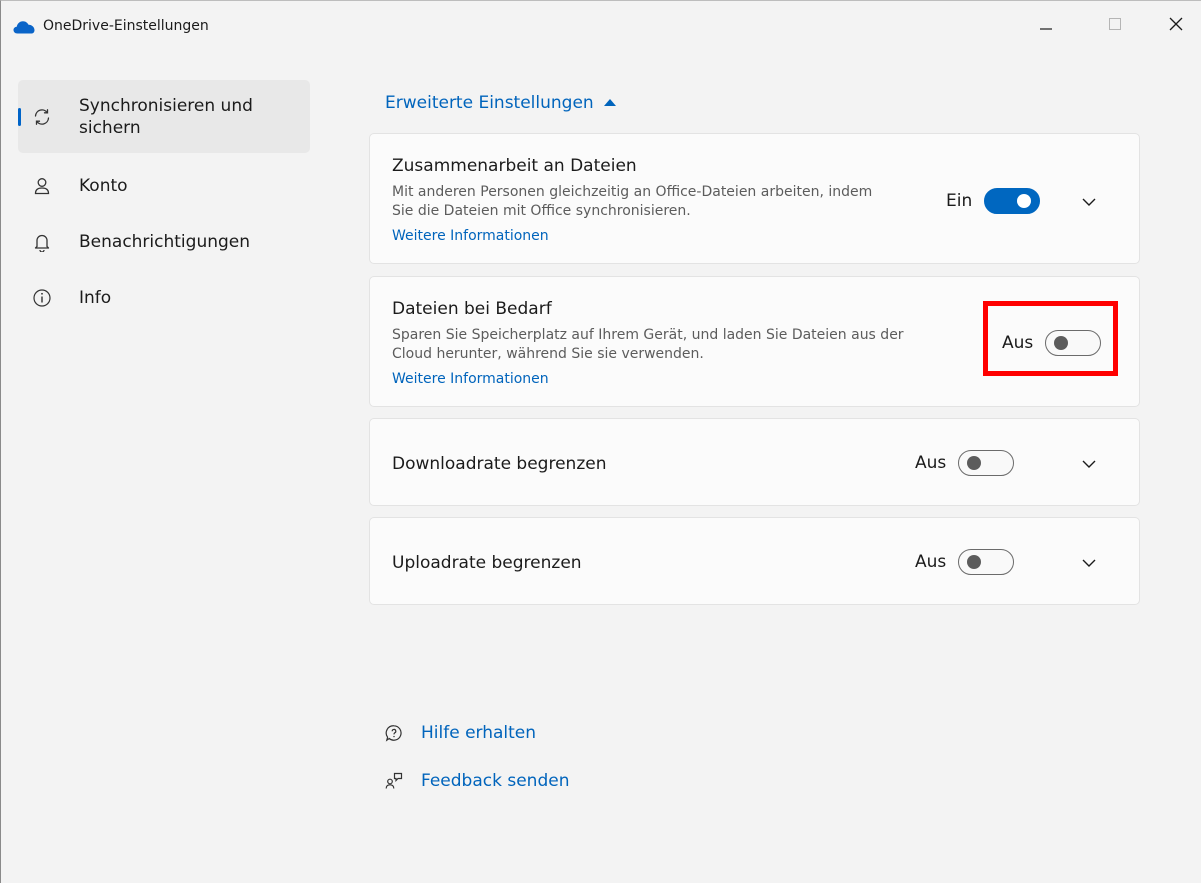  Describe the element at coordinates (754, 462) in the screenshot. I see `card-download-rate: Downloadrate begrenzen Aus` at that location.